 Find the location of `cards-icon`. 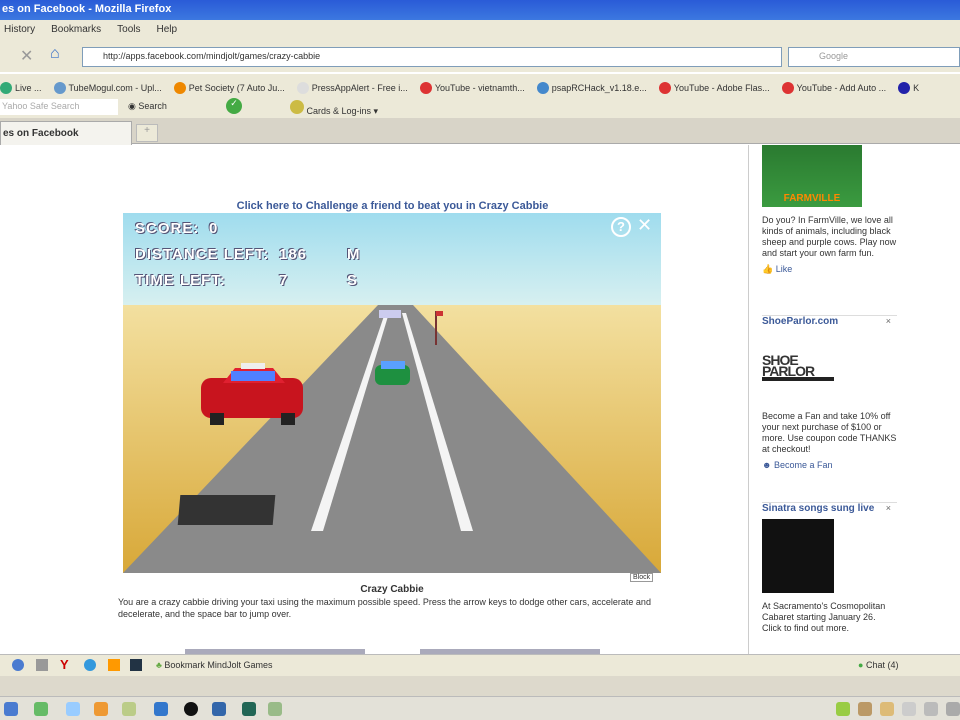

cards-icon is located at coordinates (297, 107).